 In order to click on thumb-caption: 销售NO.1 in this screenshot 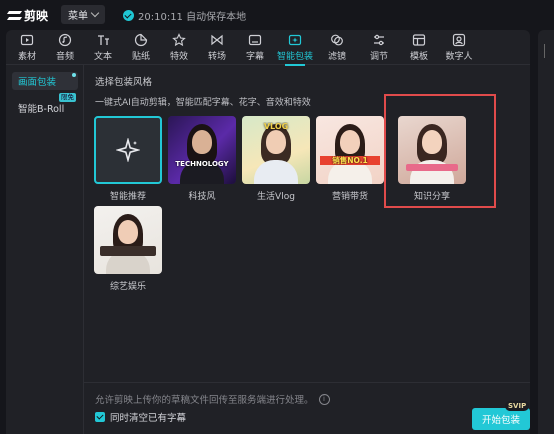, I will do `click(350, 160)`.